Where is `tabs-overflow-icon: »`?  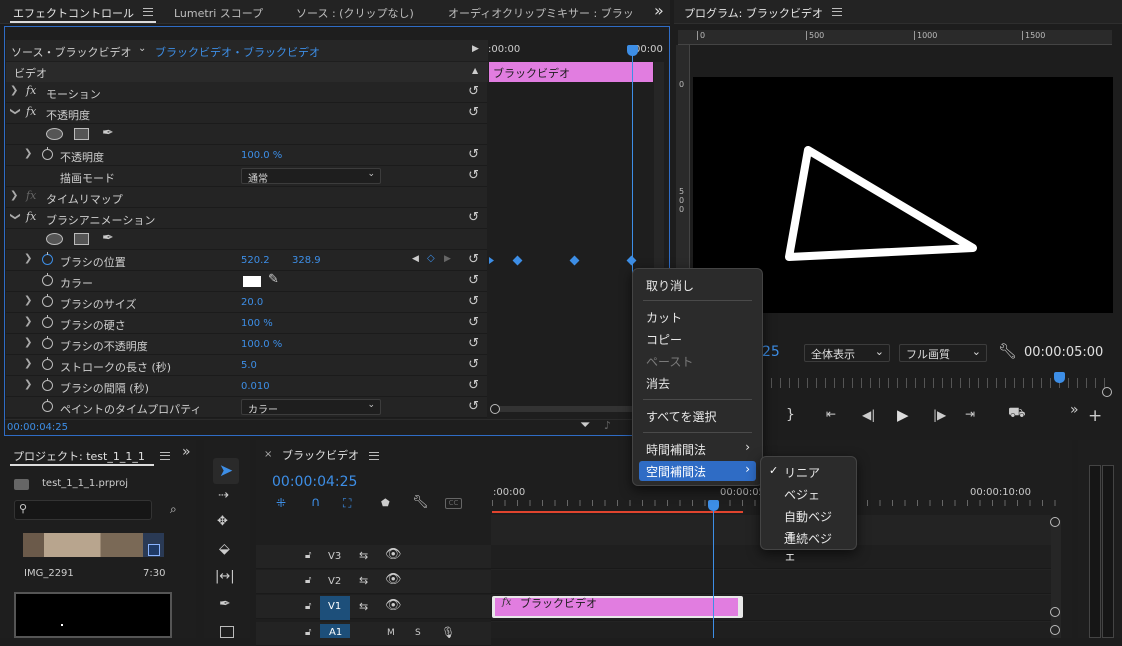
tabs-overflow-icon: » is located at coordinates (659, 10).